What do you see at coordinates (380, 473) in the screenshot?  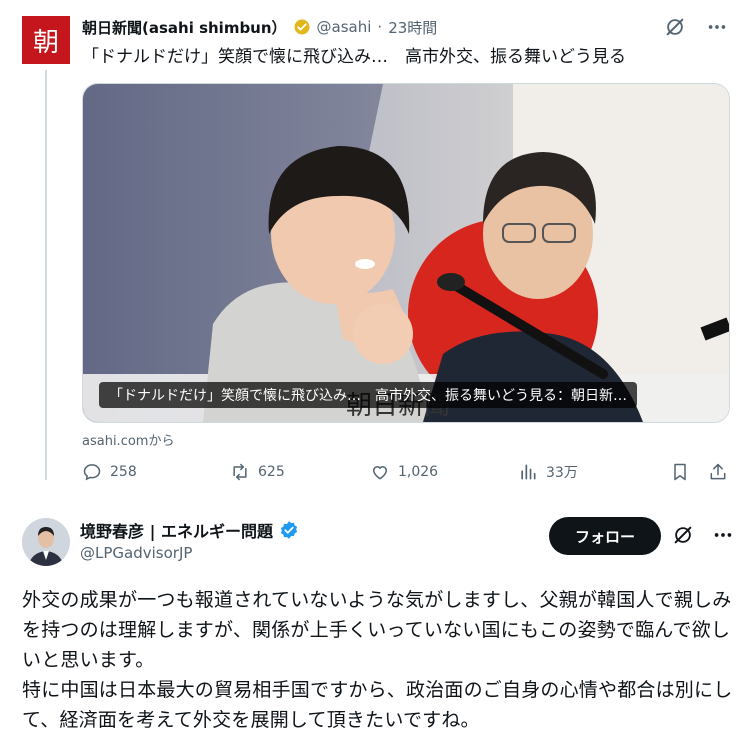 I see `like-icon` at bounding box center [380, 473].